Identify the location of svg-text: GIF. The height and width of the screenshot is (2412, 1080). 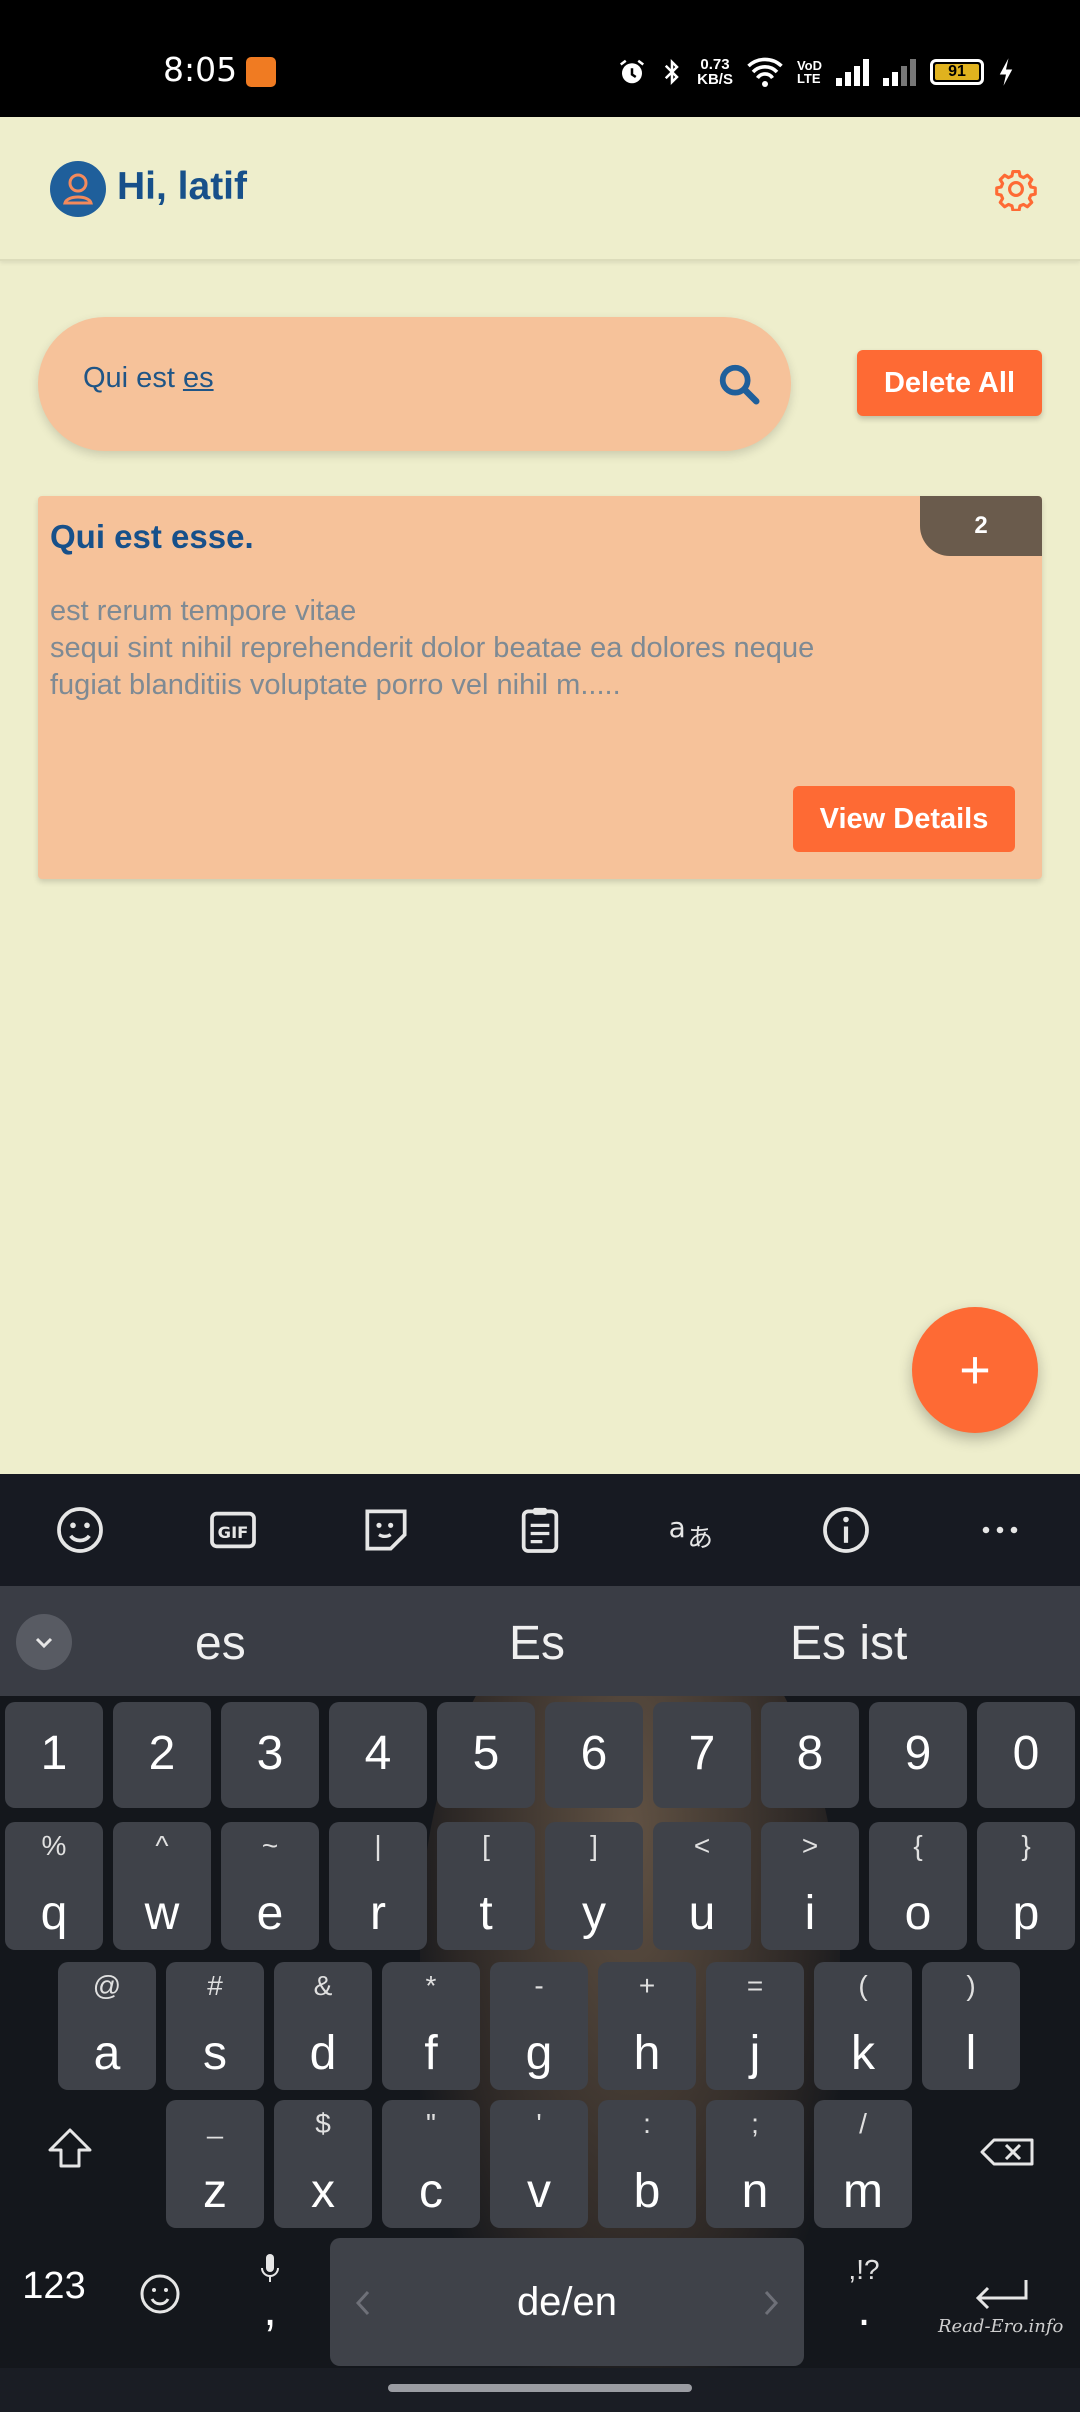
(233, 1532).